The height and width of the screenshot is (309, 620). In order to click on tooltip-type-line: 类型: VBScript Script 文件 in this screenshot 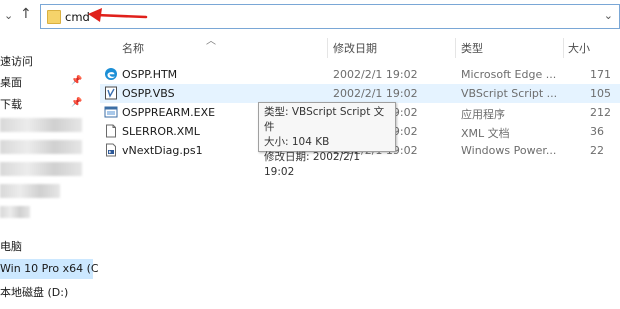, I will do `click(324, 119)`.